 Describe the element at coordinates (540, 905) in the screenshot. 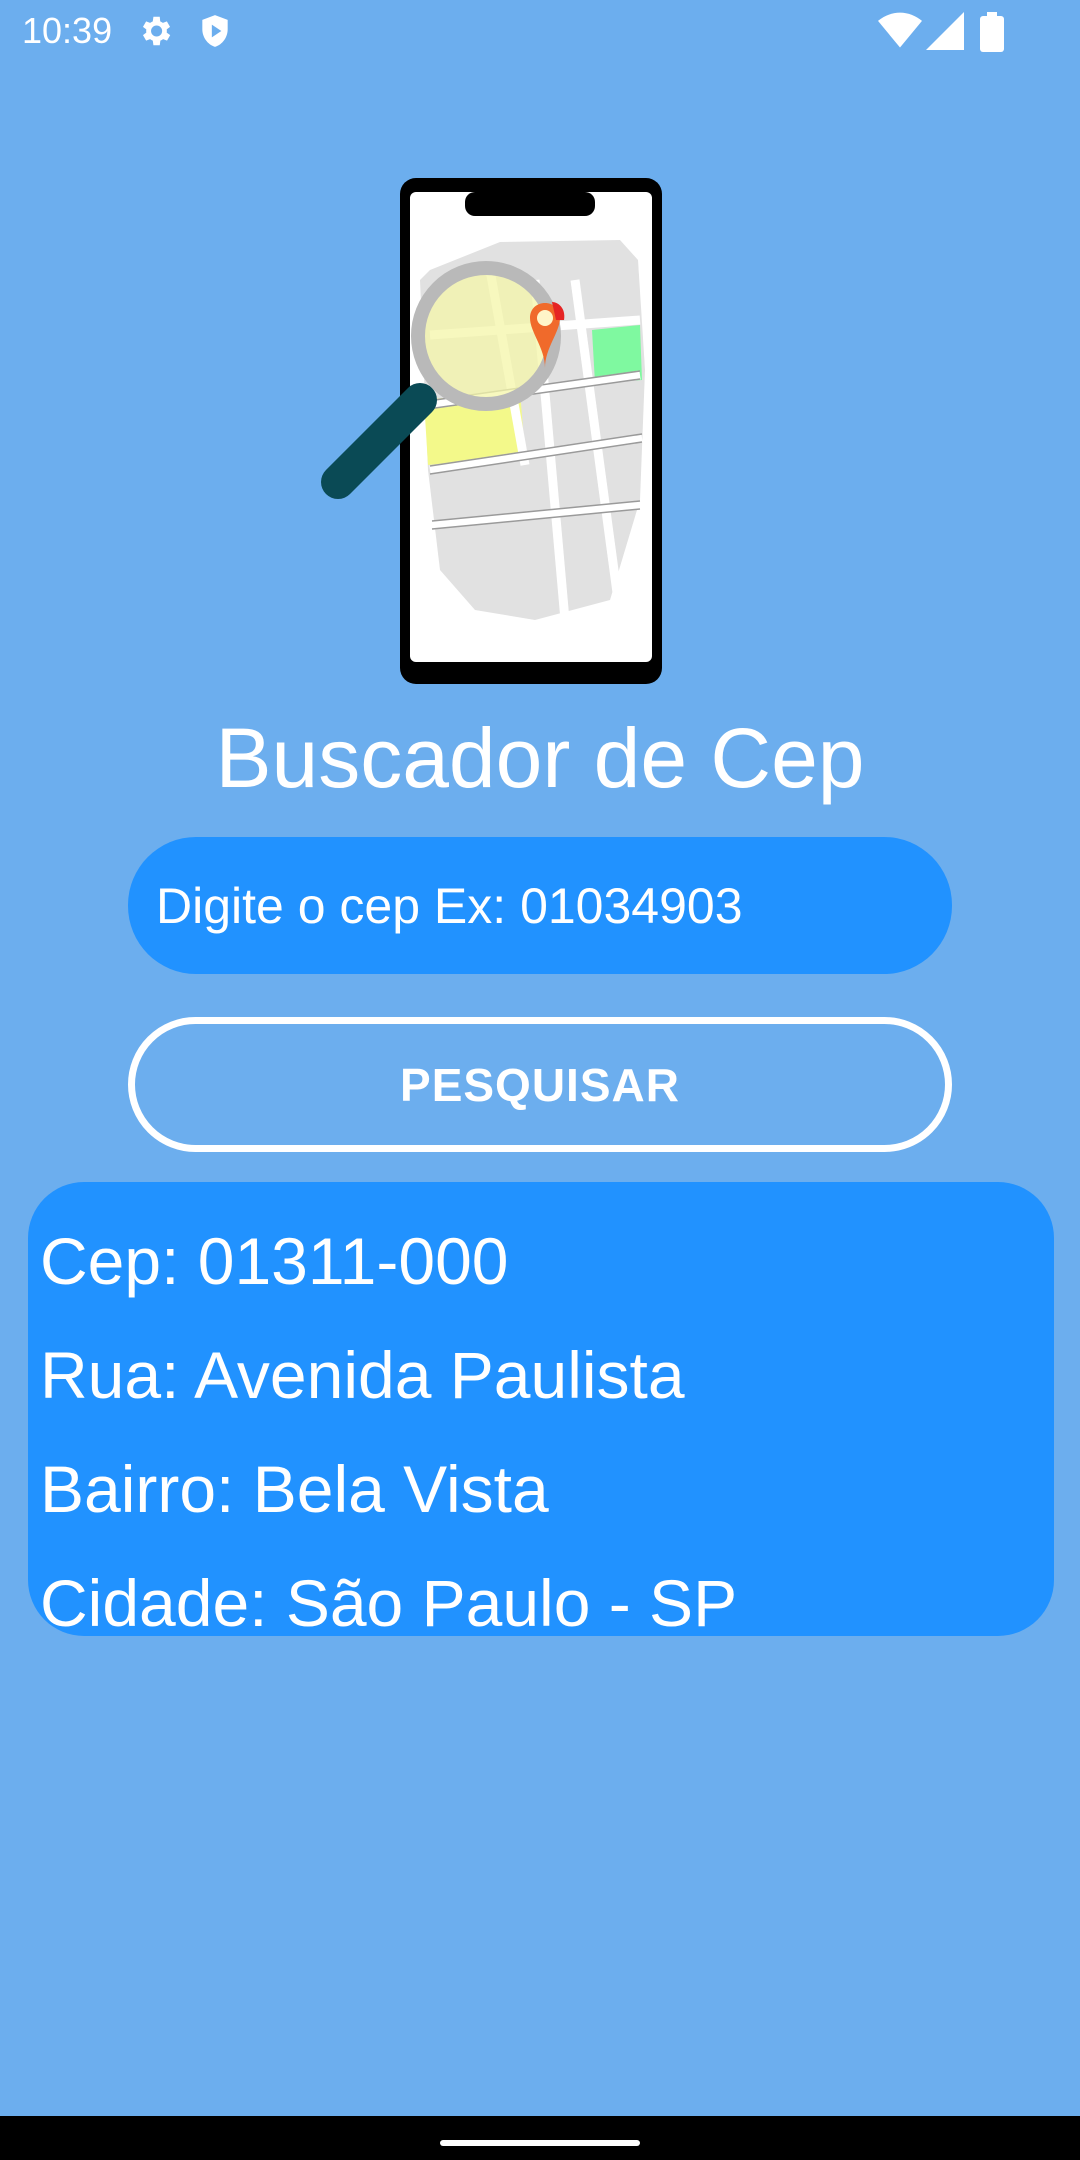

I see `cep-input` at that location.